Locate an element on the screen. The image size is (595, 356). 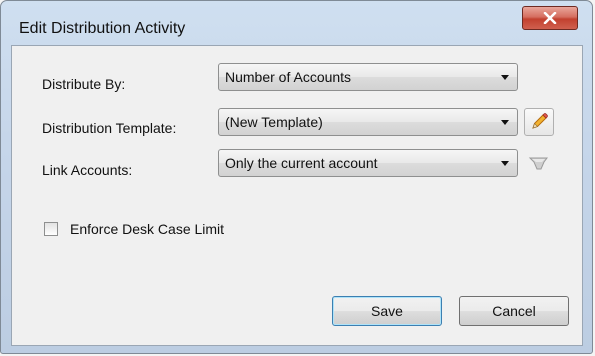
distribution-template-value: (New Template) is located at coordinates (274, 122).